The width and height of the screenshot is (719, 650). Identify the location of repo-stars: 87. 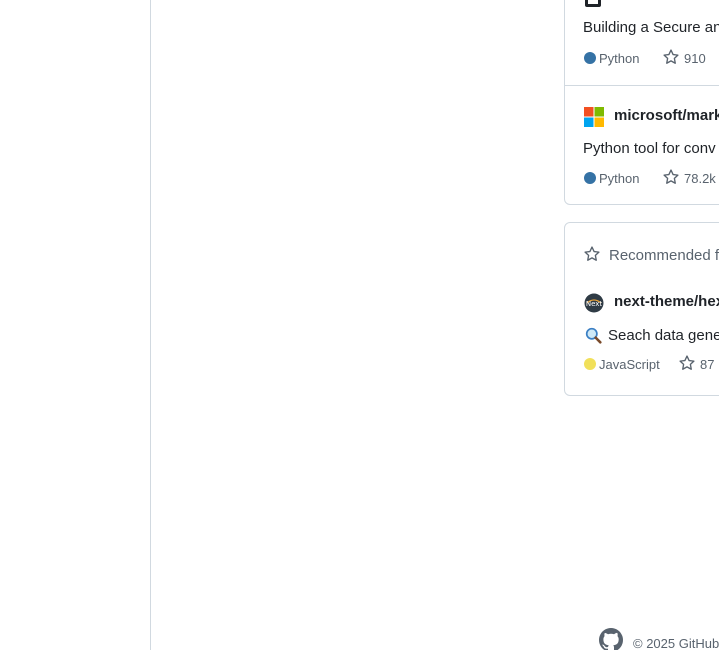
(707, 364).